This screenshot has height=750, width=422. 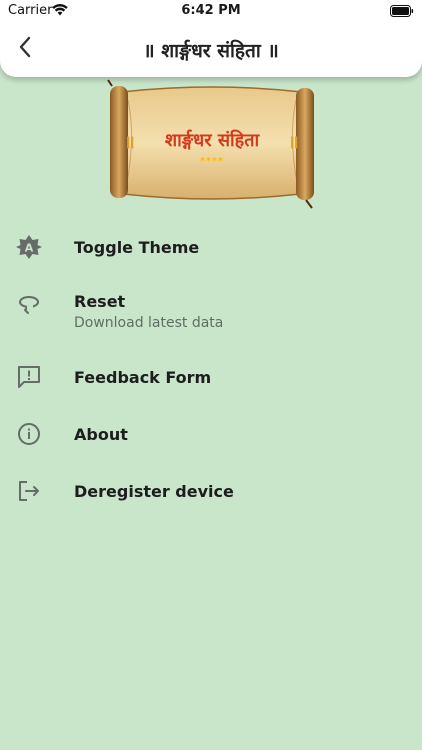 I want to click on menu-item-label: Feedback Form, so click(x=143, y=377).